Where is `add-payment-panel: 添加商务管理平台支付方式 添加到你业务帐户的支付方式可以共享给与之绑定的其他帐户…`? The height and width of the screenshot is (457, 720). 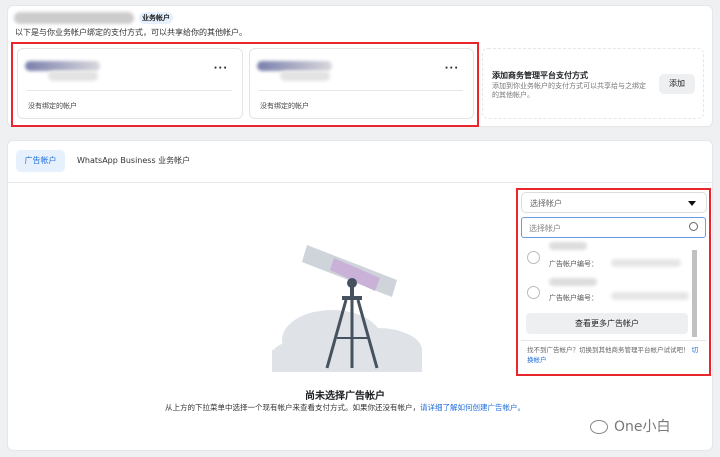 add-payment-panel: 添加商务管理平台支付方式 添加到你业务帐户的支付方式可以共享给与之绑定的其他帐户… is located at coordinates (593, 83).